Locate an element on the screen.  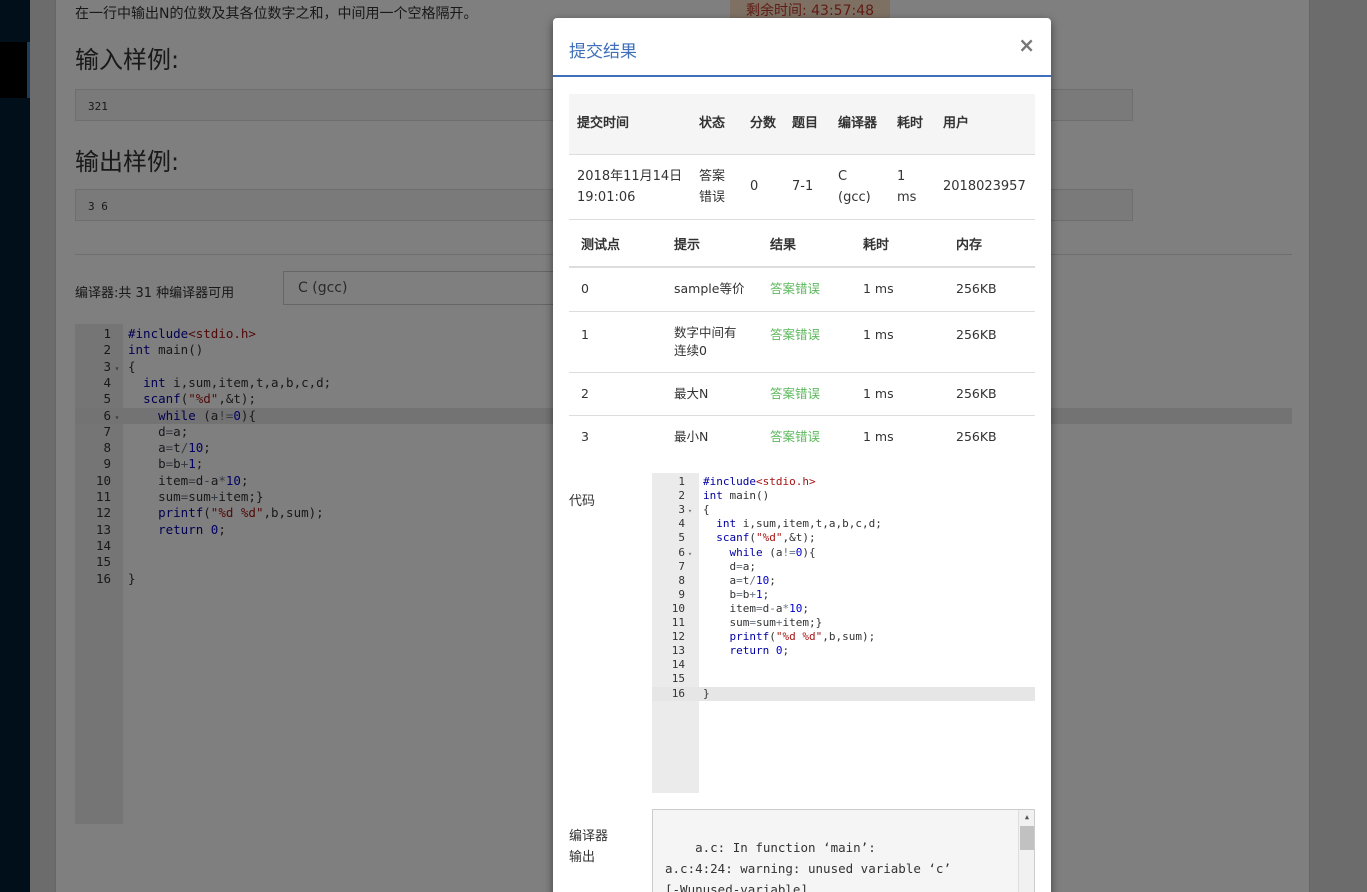
line-number: 3 is located at coordinates (681, 510).